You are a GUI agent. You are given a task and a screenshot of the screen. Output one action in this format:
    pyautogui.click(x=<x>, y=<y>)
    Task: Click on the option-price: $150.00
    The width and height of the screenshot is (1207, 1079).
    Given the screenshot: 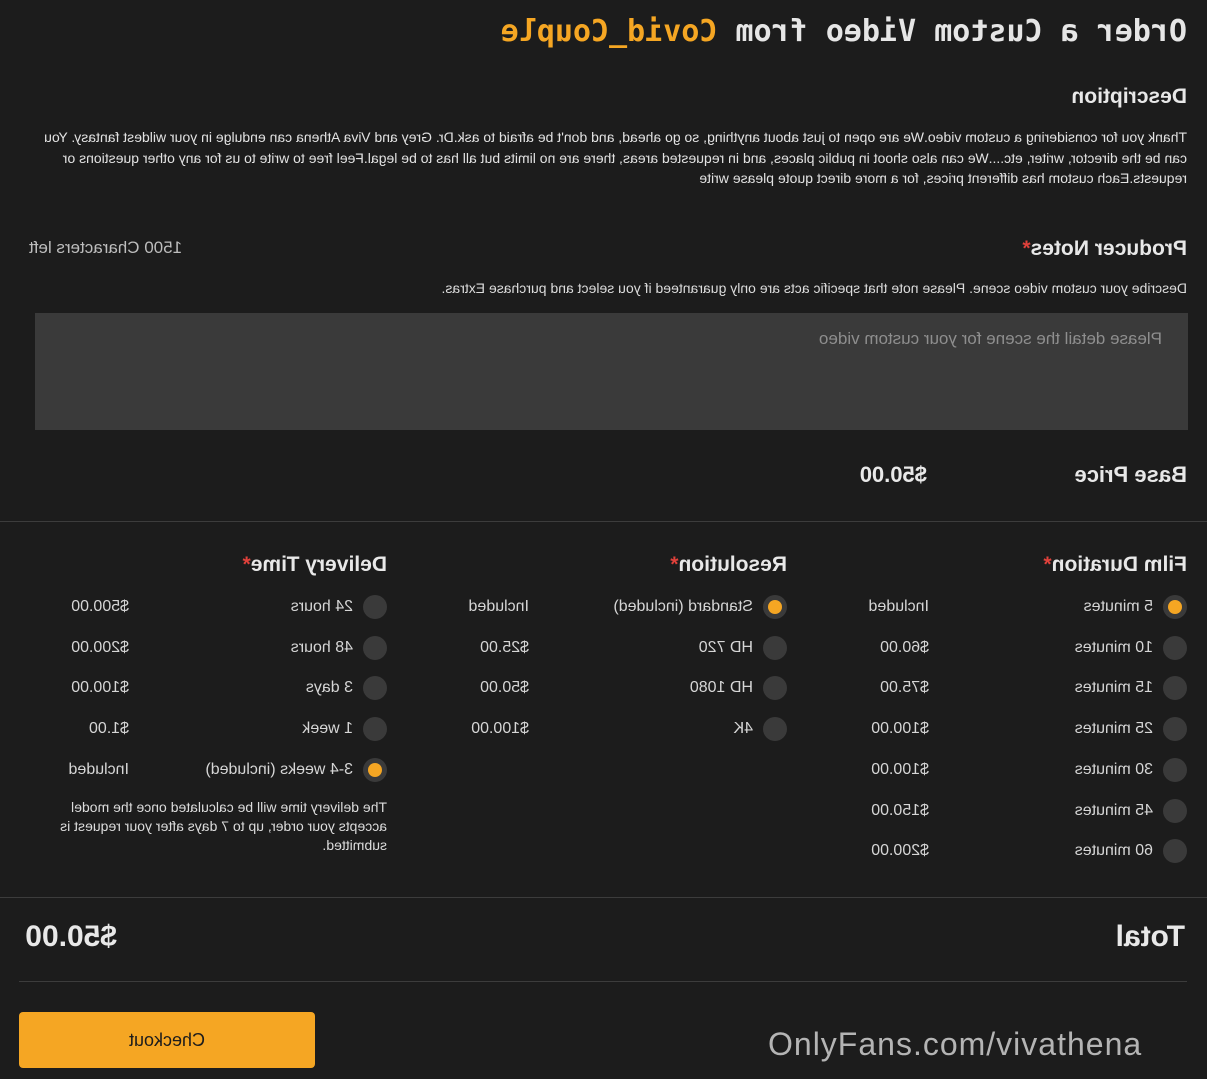 What is the action you would take?
    pyautogui.click(x=900, y=810)
    